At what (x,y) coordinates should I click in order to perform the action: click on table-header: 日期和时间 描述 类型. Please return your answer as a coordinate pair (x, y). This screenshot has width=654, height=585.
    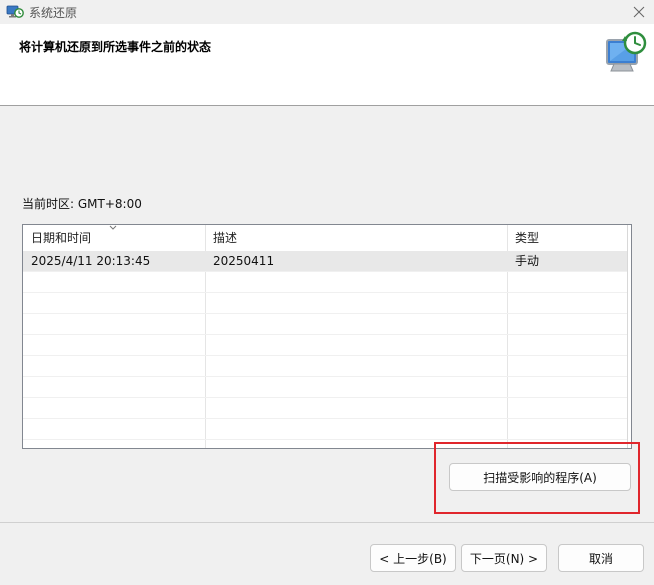
    Looking at the image, I should click on (327, 238).